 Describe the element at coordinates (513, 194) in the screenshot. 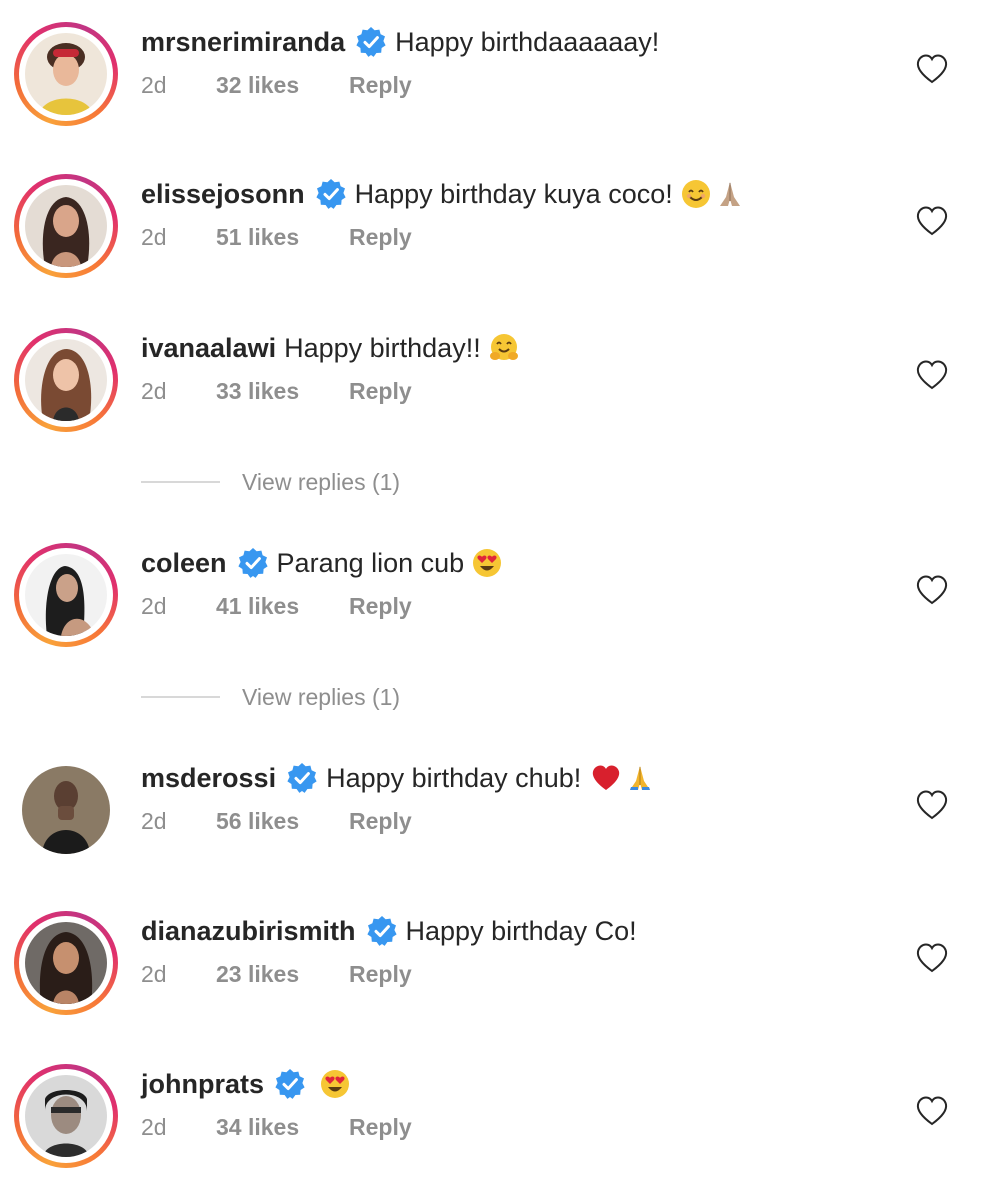

I see `comment-text: Happy birthday kuya coco!` at that location.